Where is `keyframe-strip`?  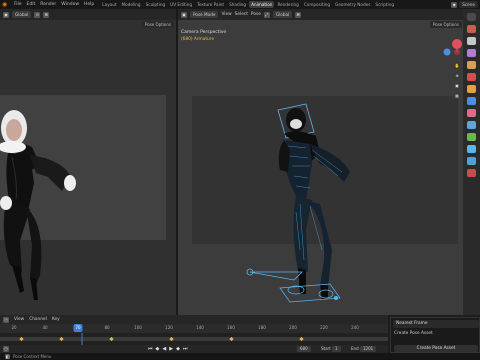 keyframe-strip is located at coordinates (194, 339).